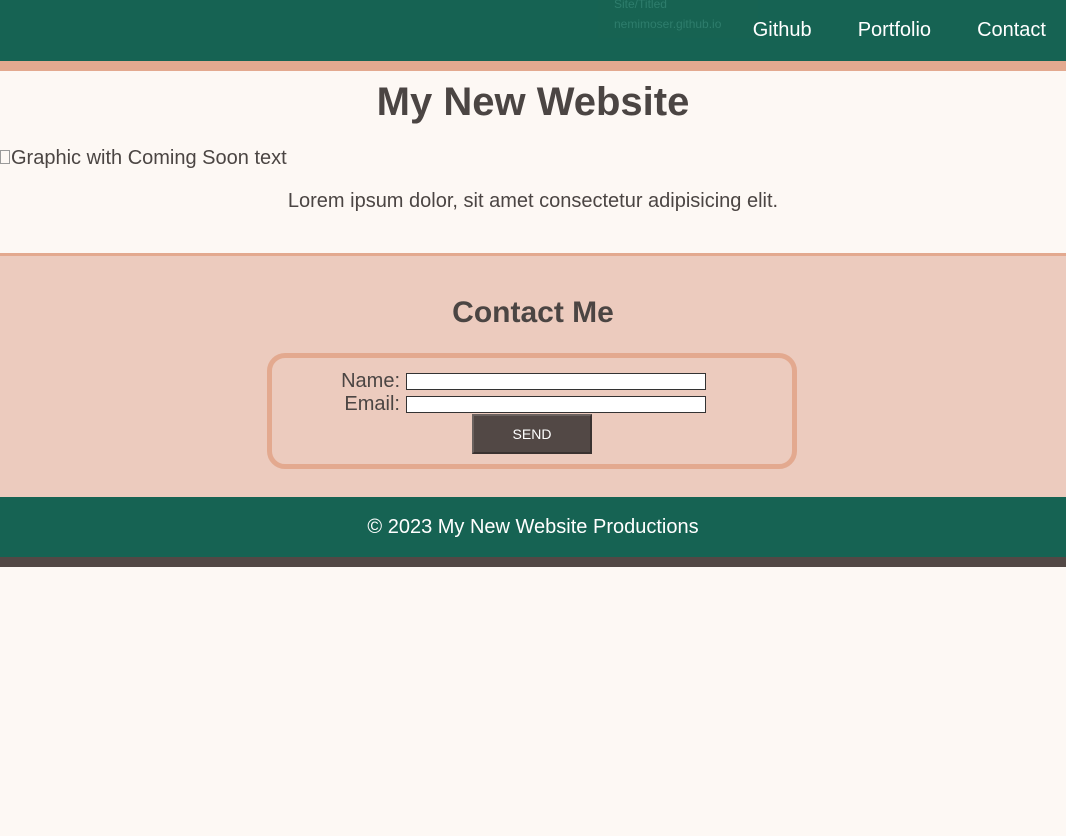 Image resolution: width=1066 pixels, height=836 pixels. I want to click on coming-soon-image: Graphic with Coming Soon text, so click(143, 158).